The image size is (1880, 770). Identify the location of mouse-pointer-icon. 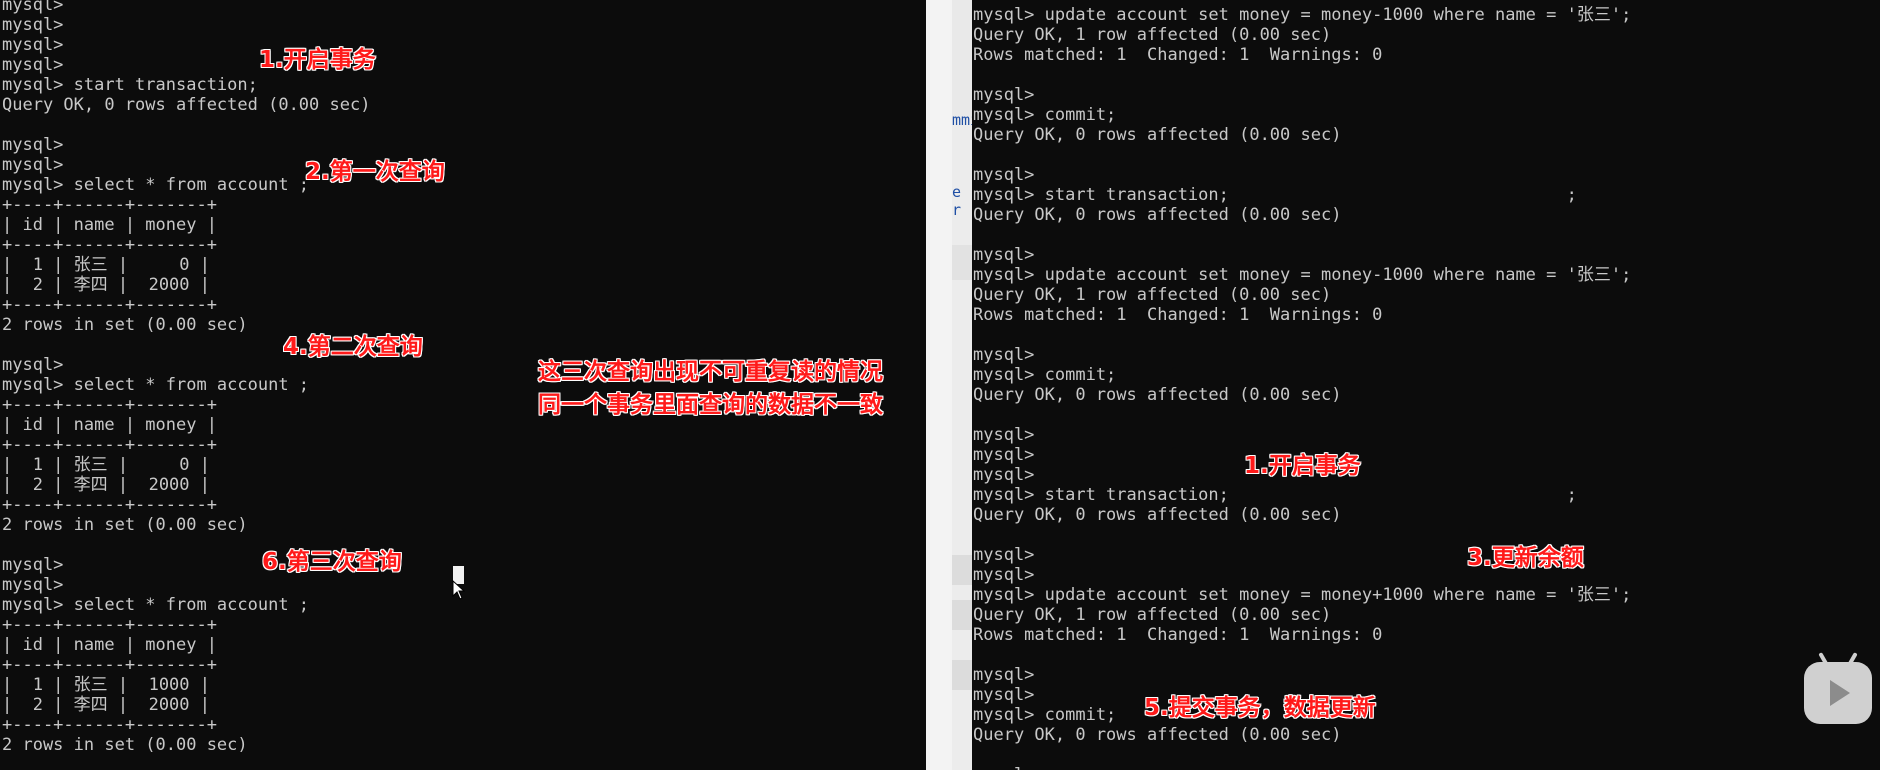
(459, 590).